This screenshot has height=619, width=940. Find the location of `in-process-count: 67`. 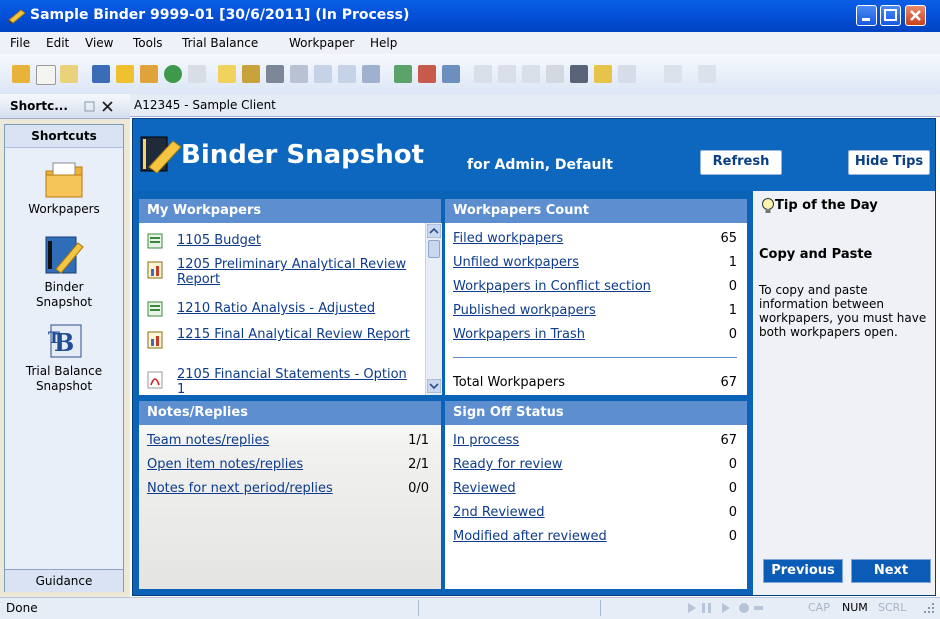

in-process-count: 67 is located at coordinates (728, 440).